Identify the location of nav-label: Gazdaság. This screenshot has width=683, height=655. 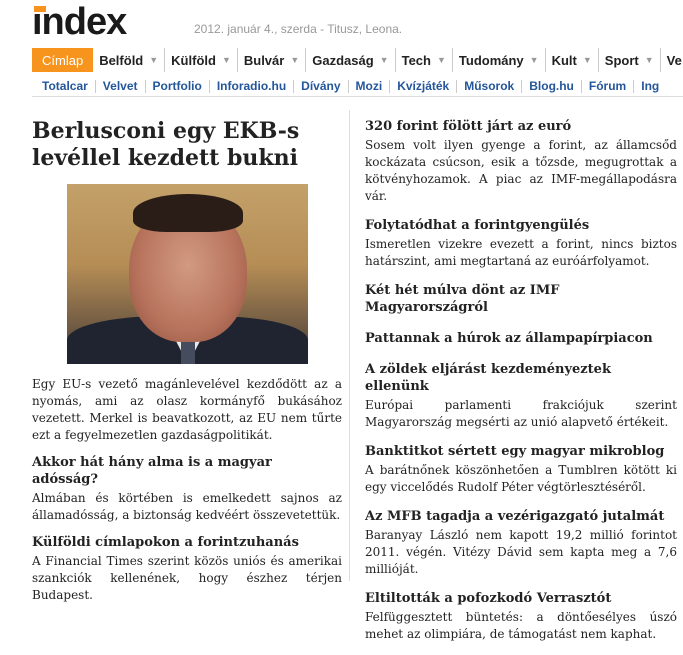
(343, 60).